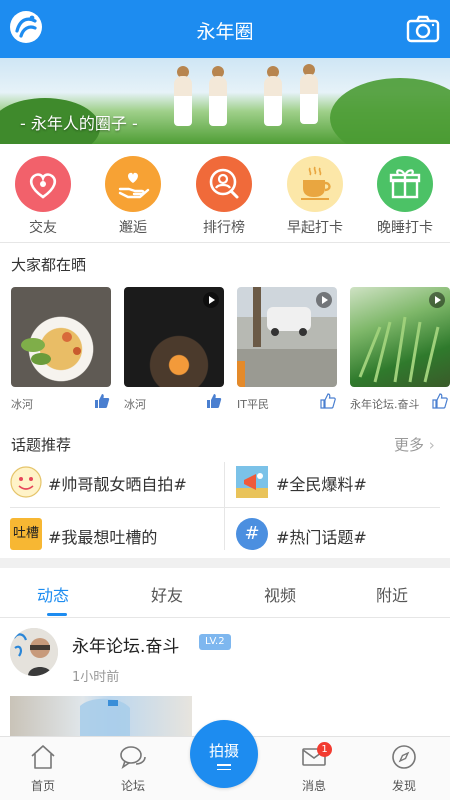 This screenshot has height=800, width=450. Describe the element at coordinates (225, 563) in the screenshot. I see `section-gap` at that location.